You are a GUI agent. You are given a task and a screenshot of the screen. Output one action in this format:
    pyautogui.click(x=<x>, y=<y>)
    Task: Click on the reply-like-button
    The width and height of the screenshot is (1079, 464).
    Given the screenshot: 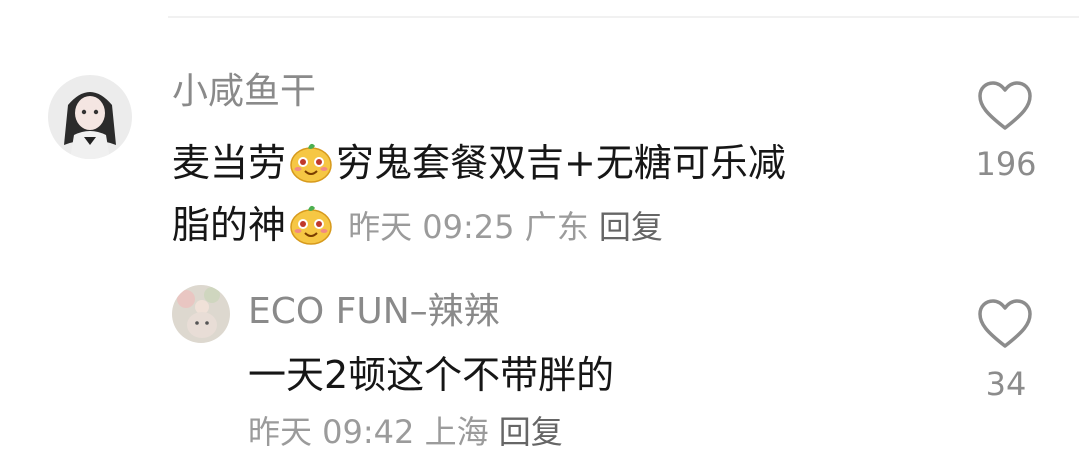 What is the action you would take?
    pyautogui.click(x=1005, y=324)
    